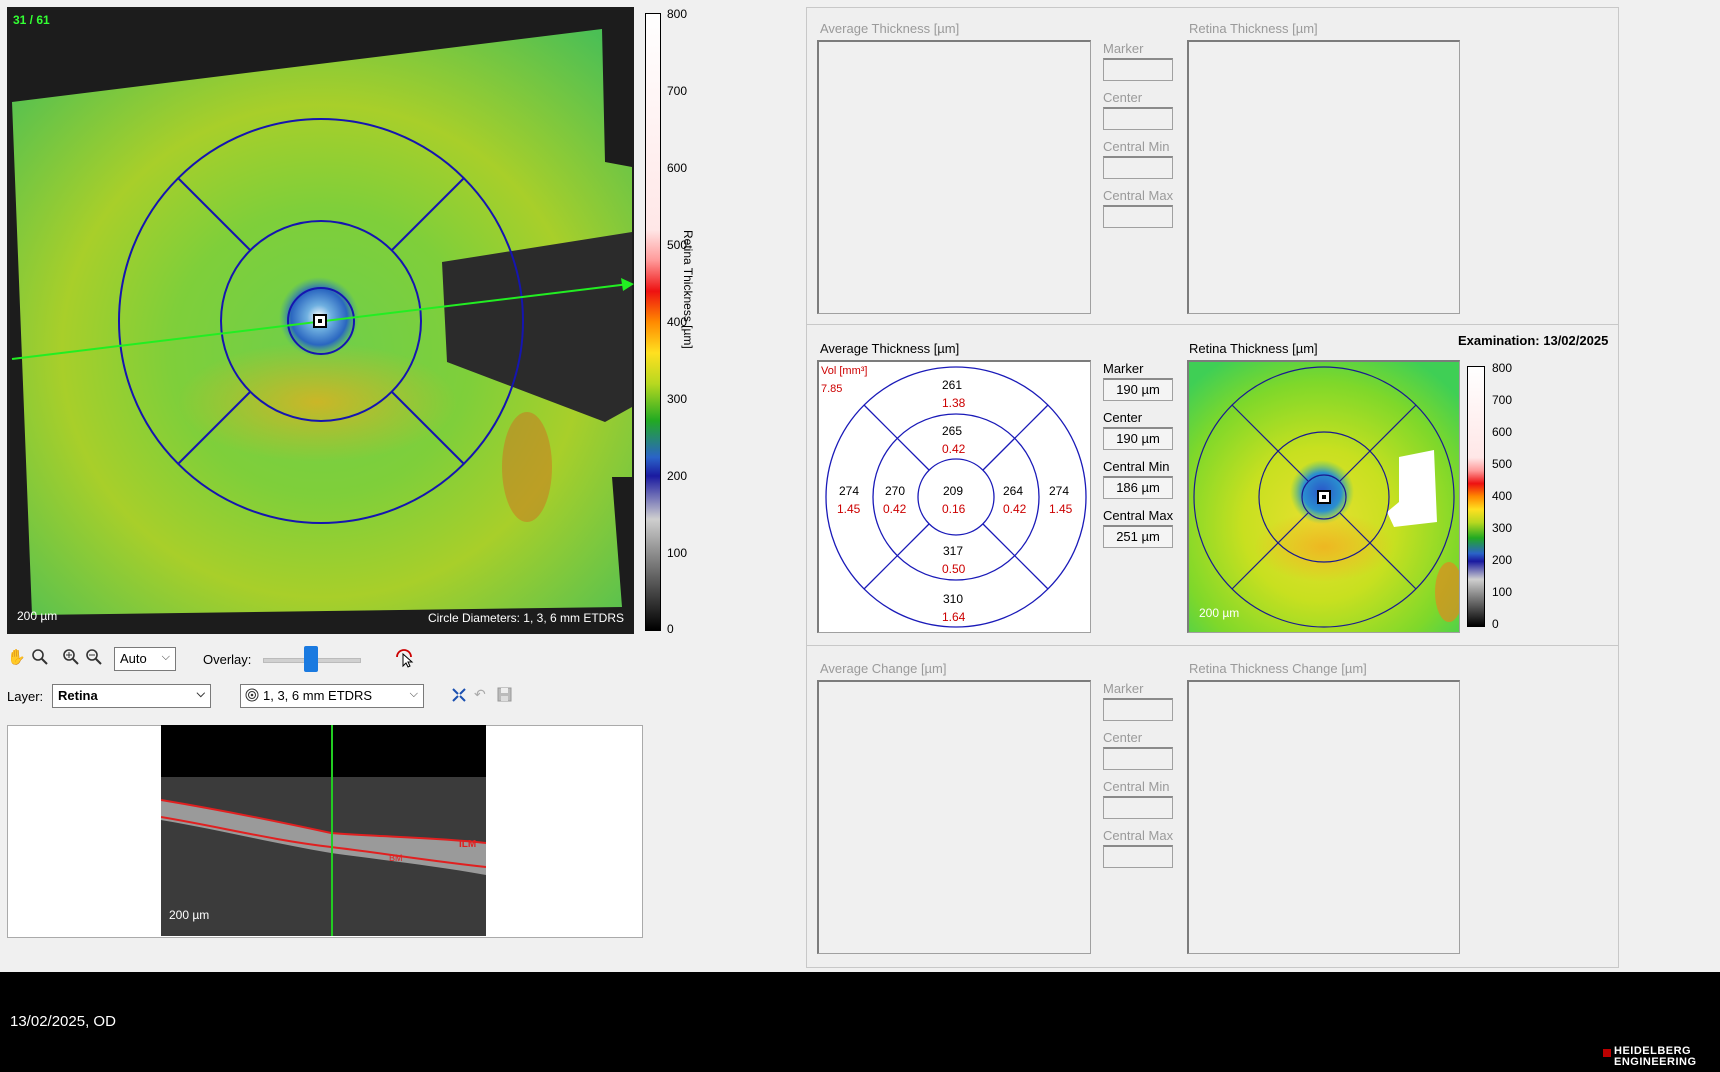 This screenshot has width=1720, height=1072. What do you see at coordinates (1502, 464) in the screenshot?
I see `small-colorbar-tick: 500` at bounding box center [1502, 464].